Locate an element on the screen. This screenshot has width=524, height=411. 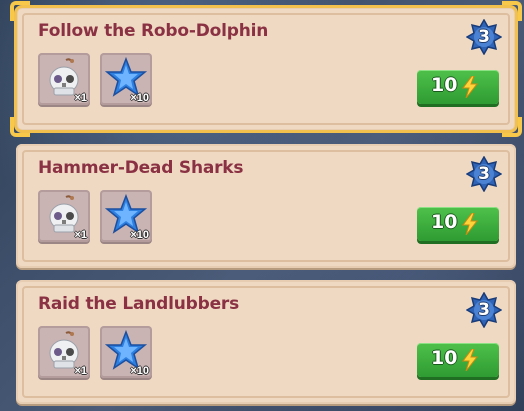
mission-title: Raid the Landlubbers is located at coordinates (139, 304).